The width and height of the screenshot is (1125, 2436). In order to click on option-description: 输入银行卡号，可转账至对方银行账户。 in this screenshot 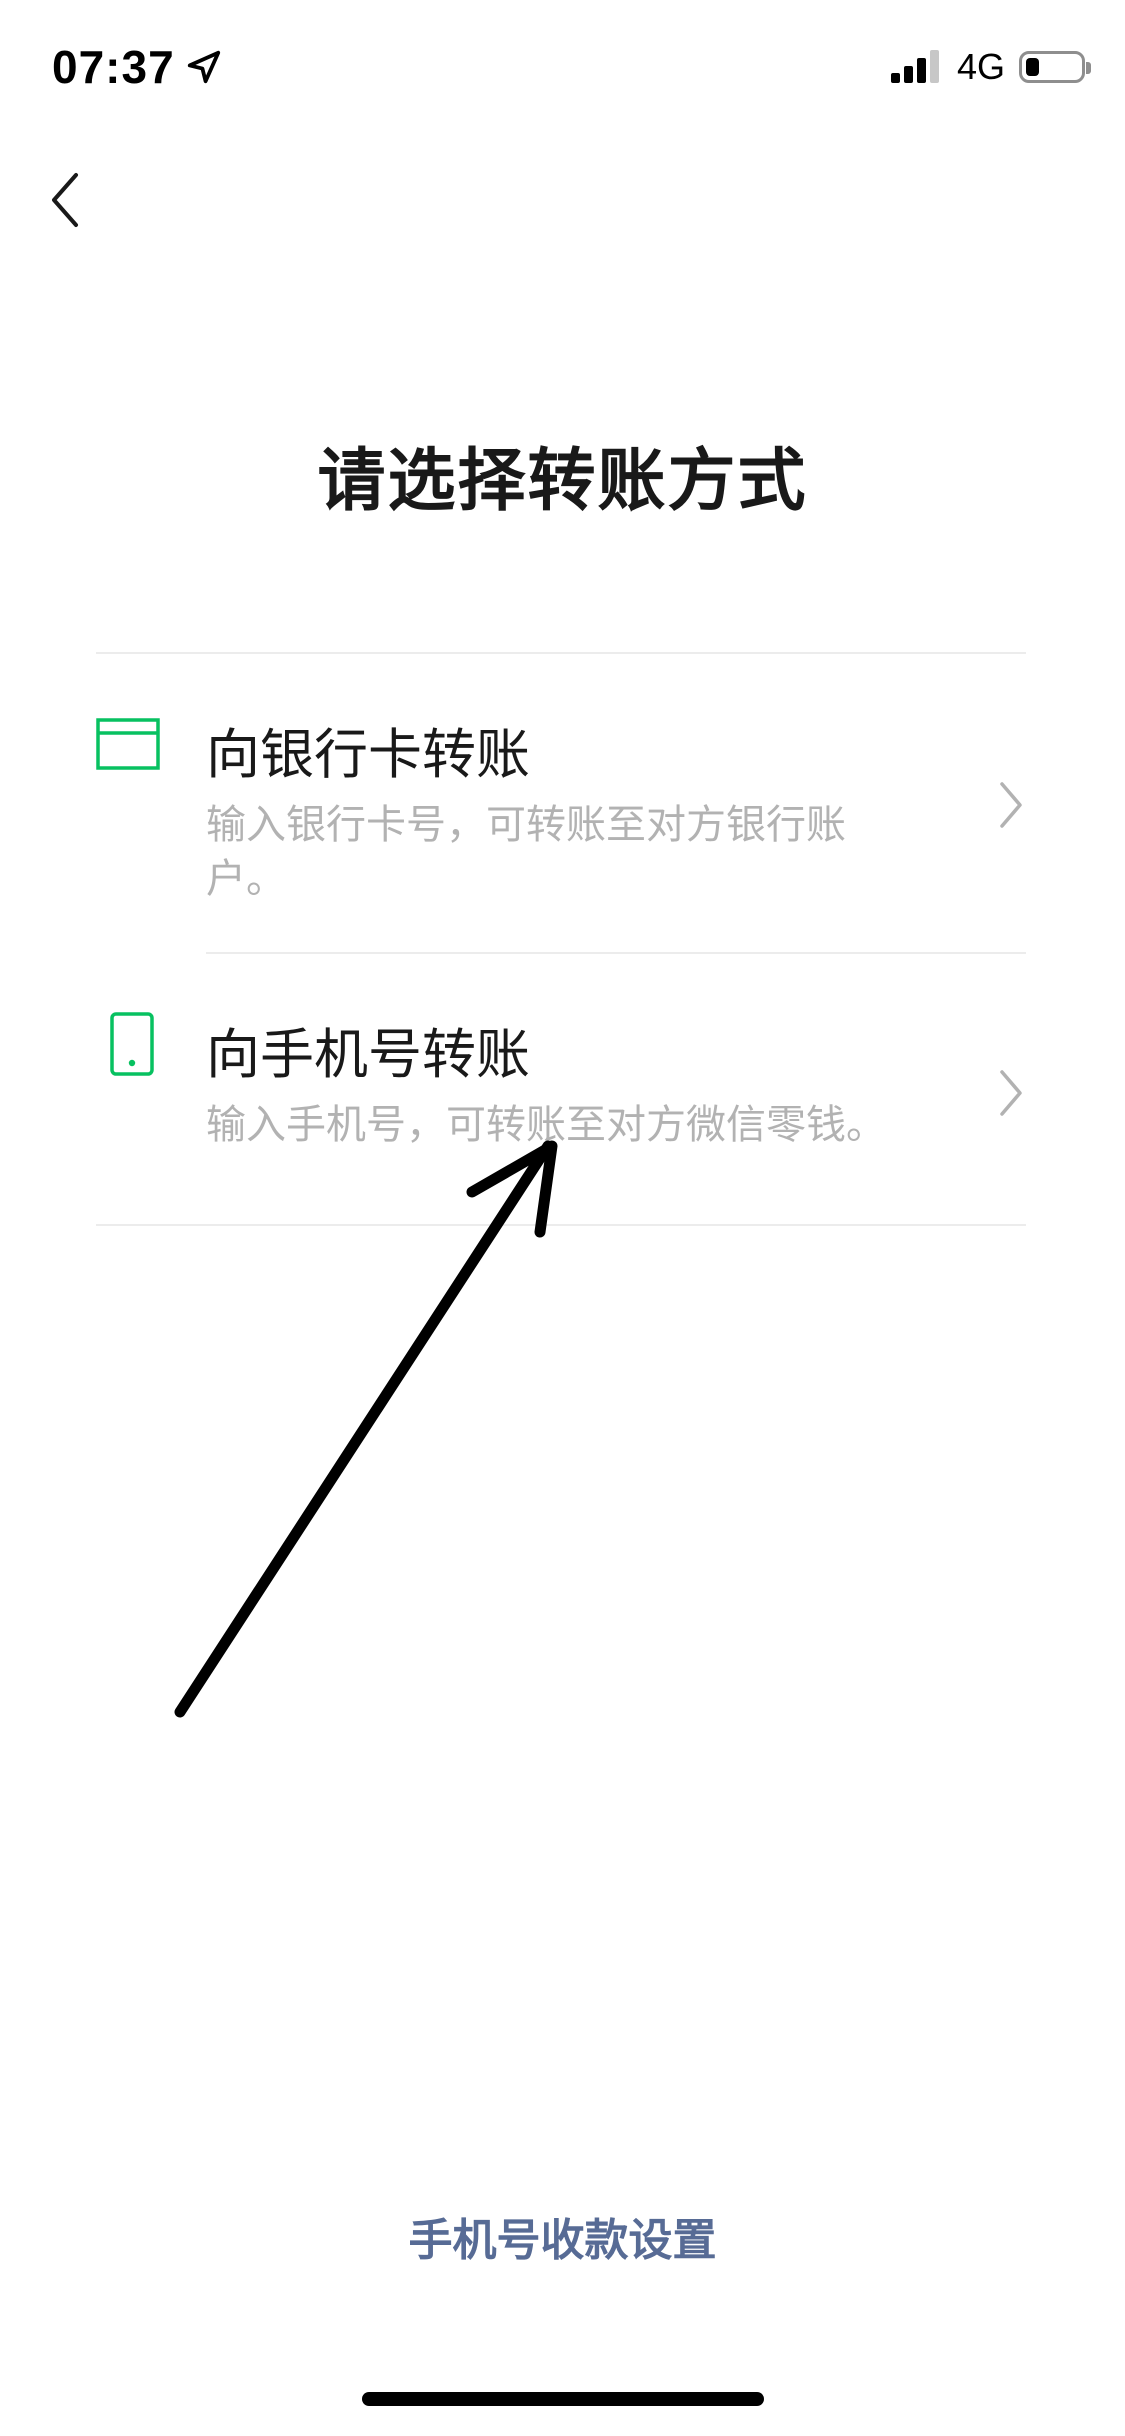, I will do `click(526, 852)`.